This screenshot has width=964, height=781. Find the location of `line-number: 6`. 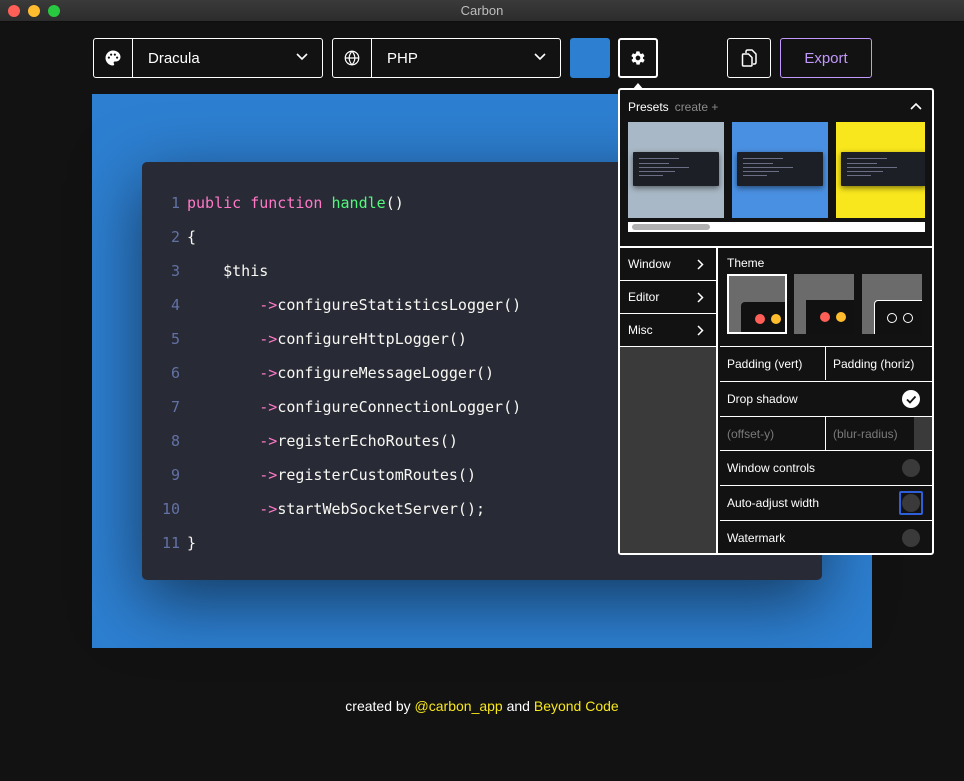

line-number: 6 is located at coordinates (175, 373).